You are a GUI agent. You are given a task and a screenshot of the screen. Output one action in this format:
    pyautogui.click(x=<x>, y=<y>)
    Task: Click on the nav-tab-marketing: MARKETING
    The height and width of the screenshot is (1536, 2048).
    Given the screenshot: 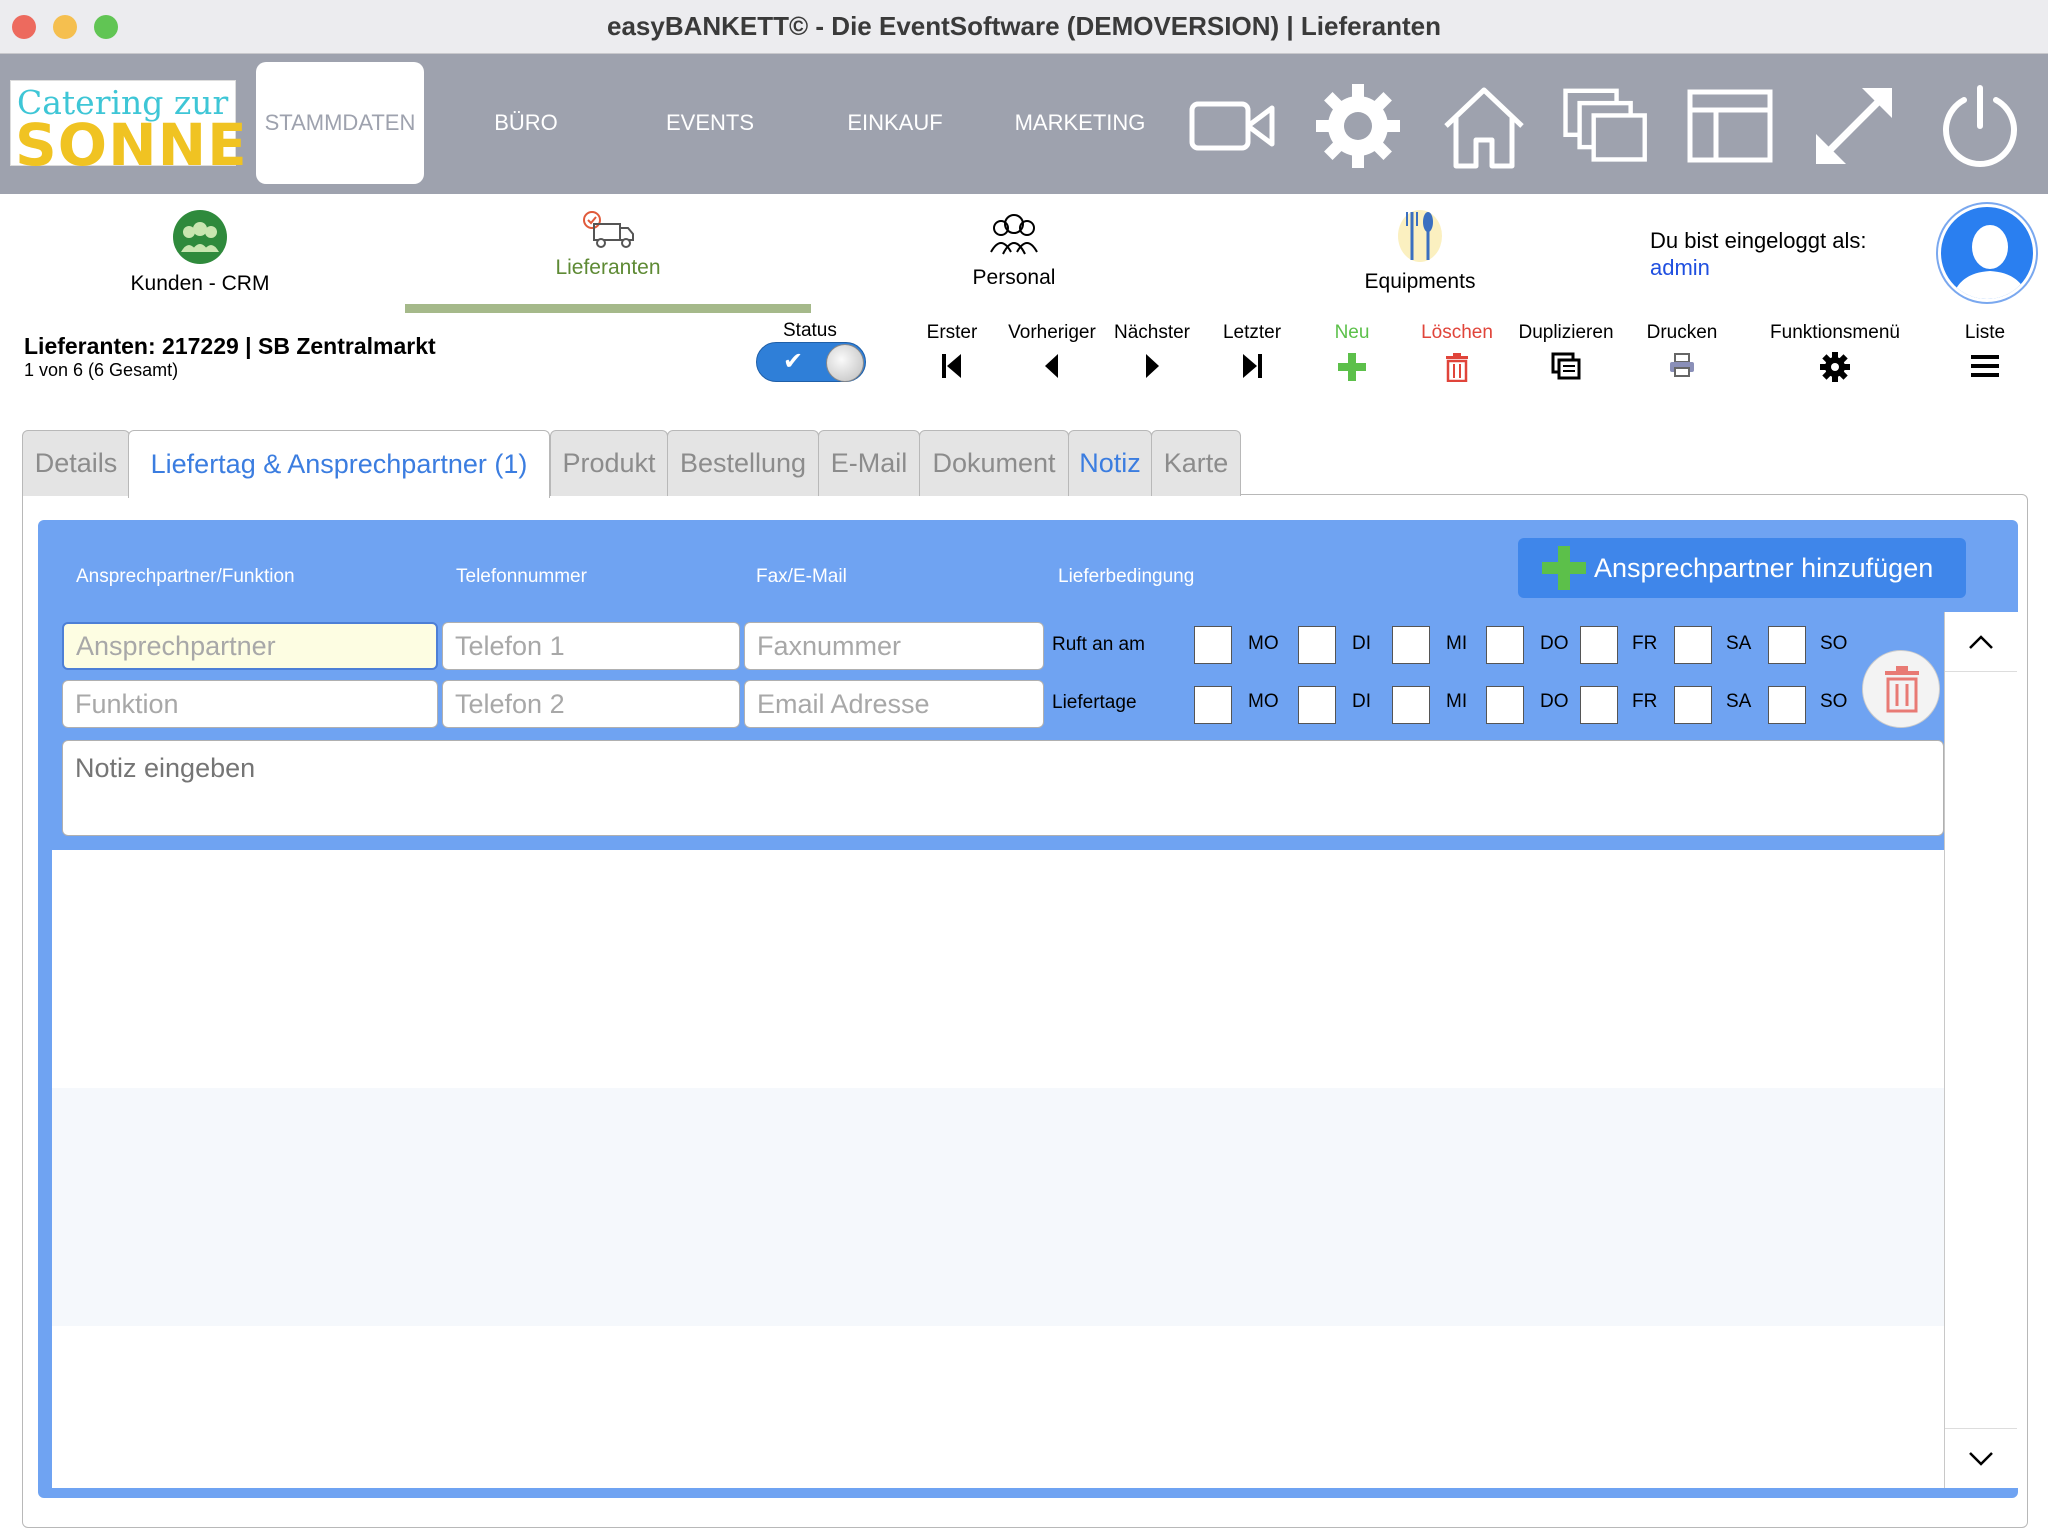 What is the action you would take?
    pyautogui.click(x=1080, y=123)
    